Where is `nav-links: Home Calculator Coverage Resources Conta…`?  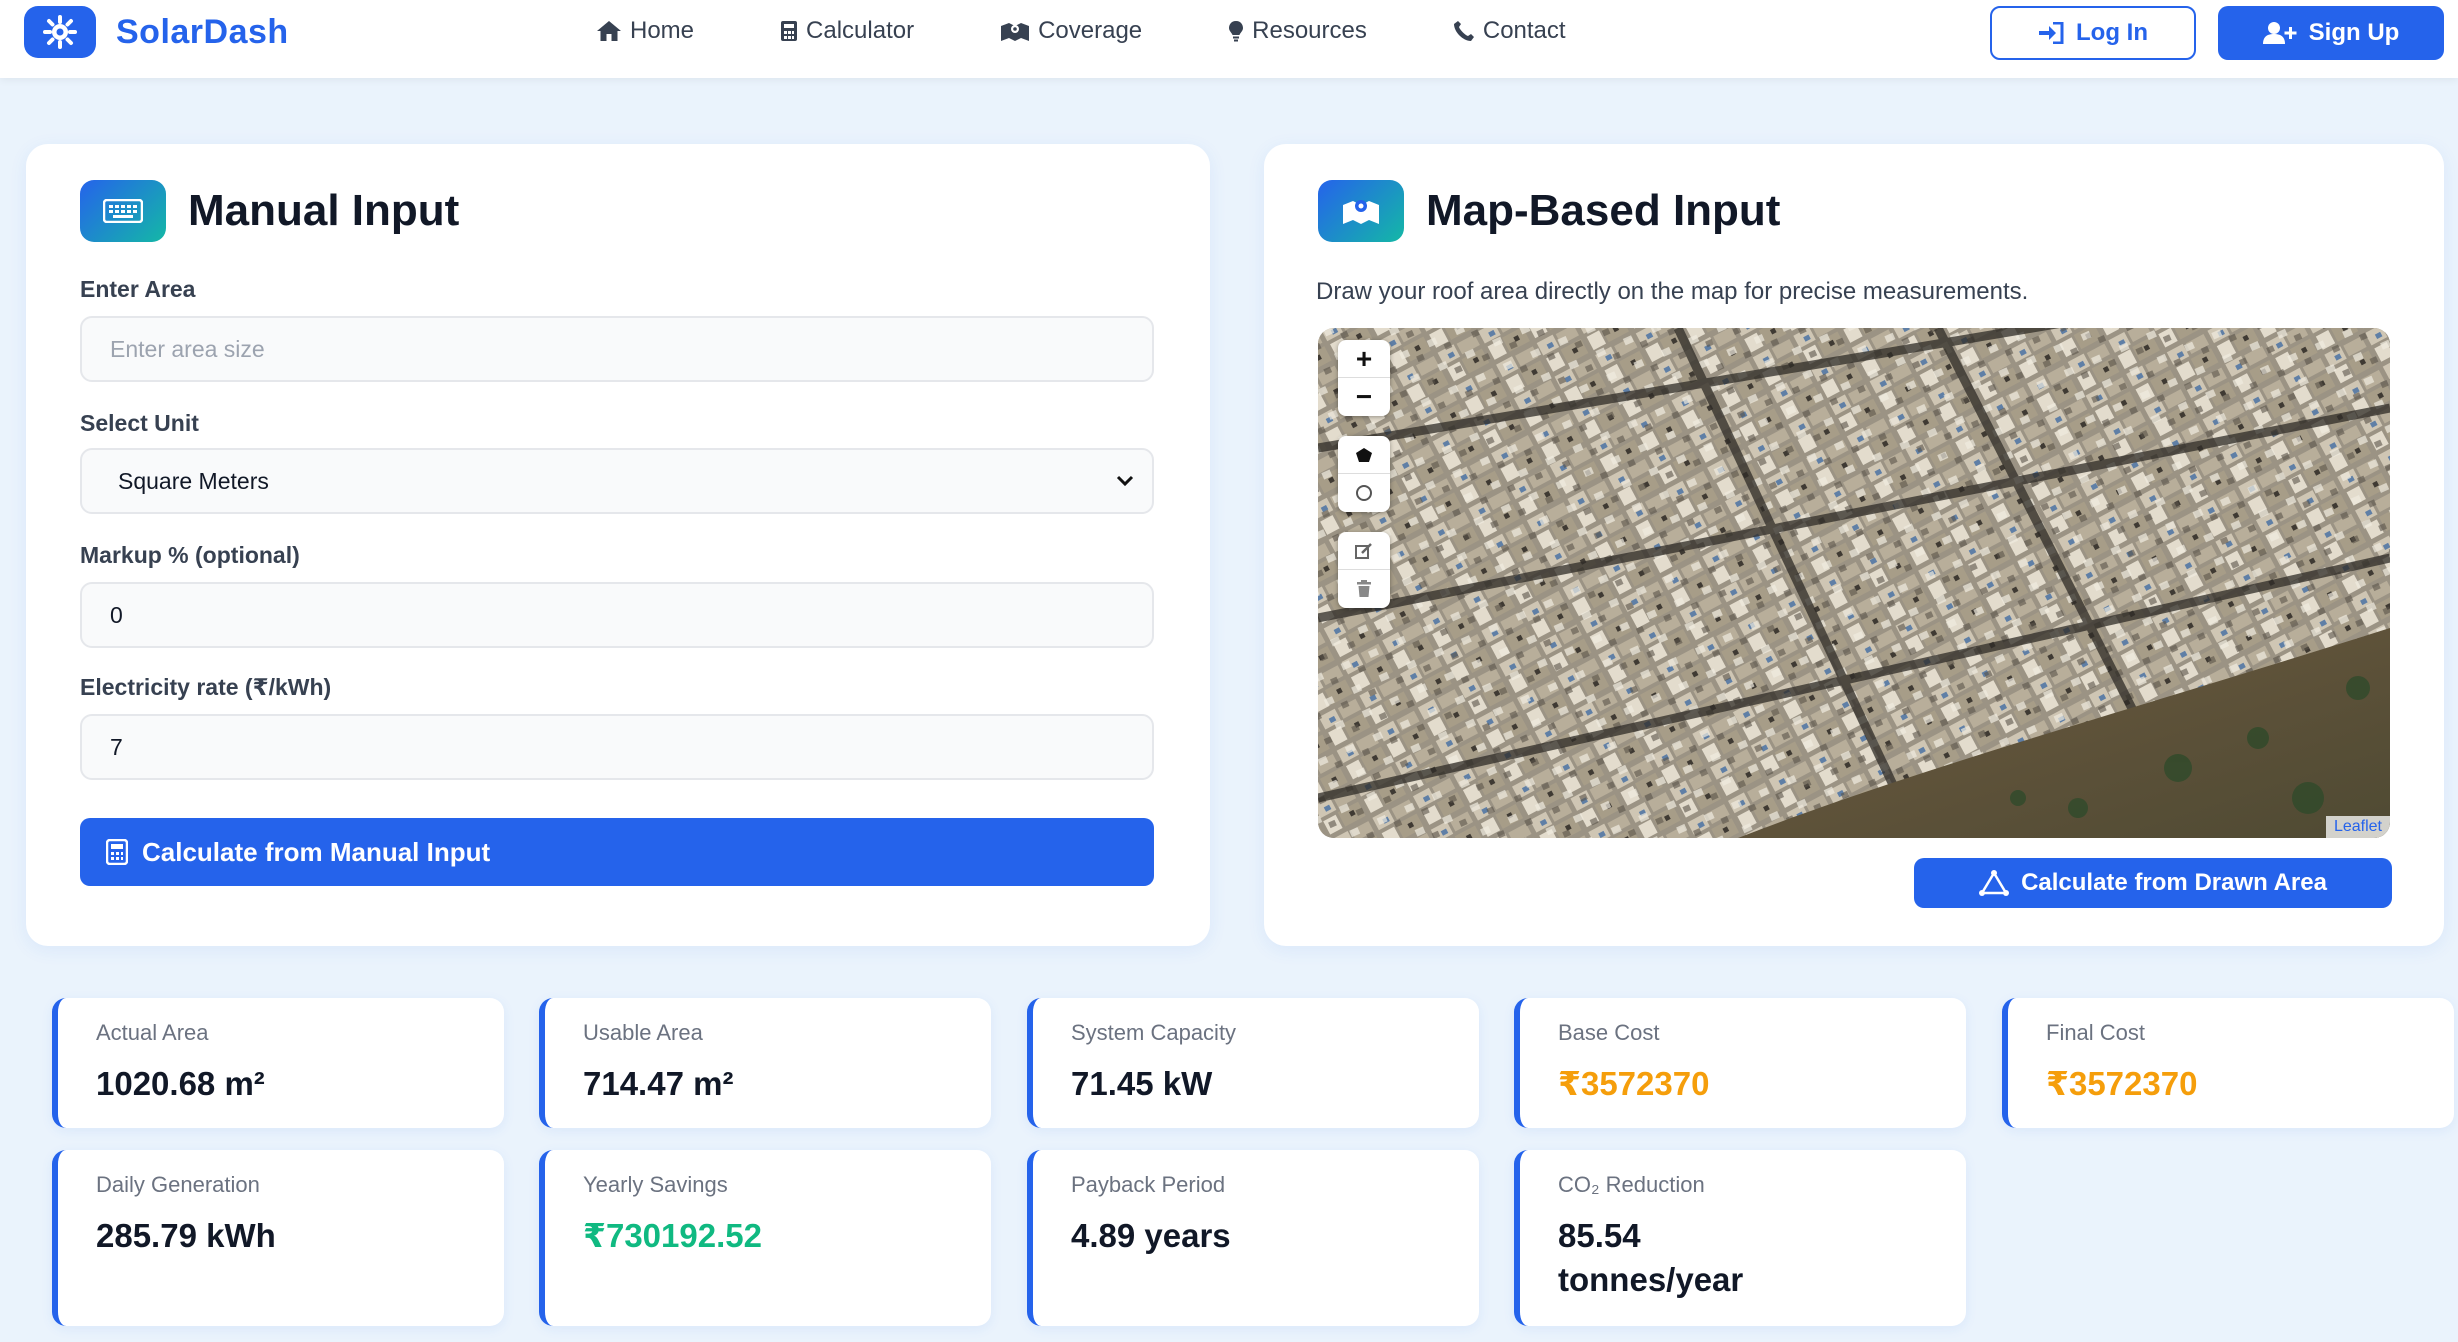 nav-links: Home Calculator Coverage Resources Conta… is located at coordinates (1124, 31).